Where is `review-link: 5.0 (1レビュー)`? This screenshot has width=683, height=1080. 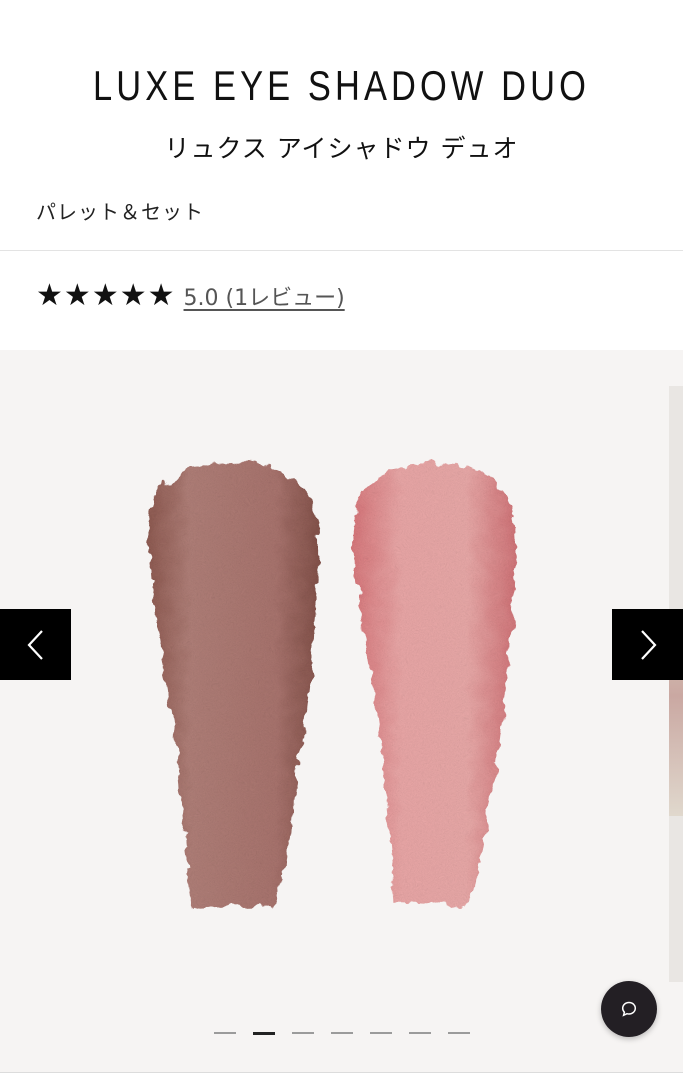
review-link: 5.0 (1レビュー) is located at coordinates (264, 296).